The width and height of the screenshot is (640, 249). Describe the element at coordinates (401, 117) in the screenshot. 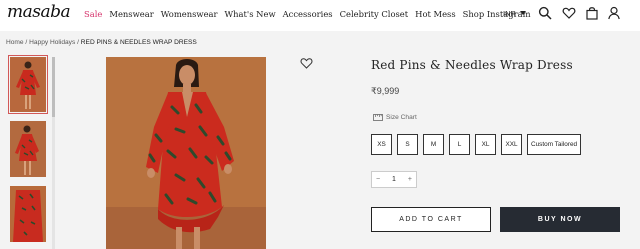

I see `size-chart-label: Size Chart` at that location.